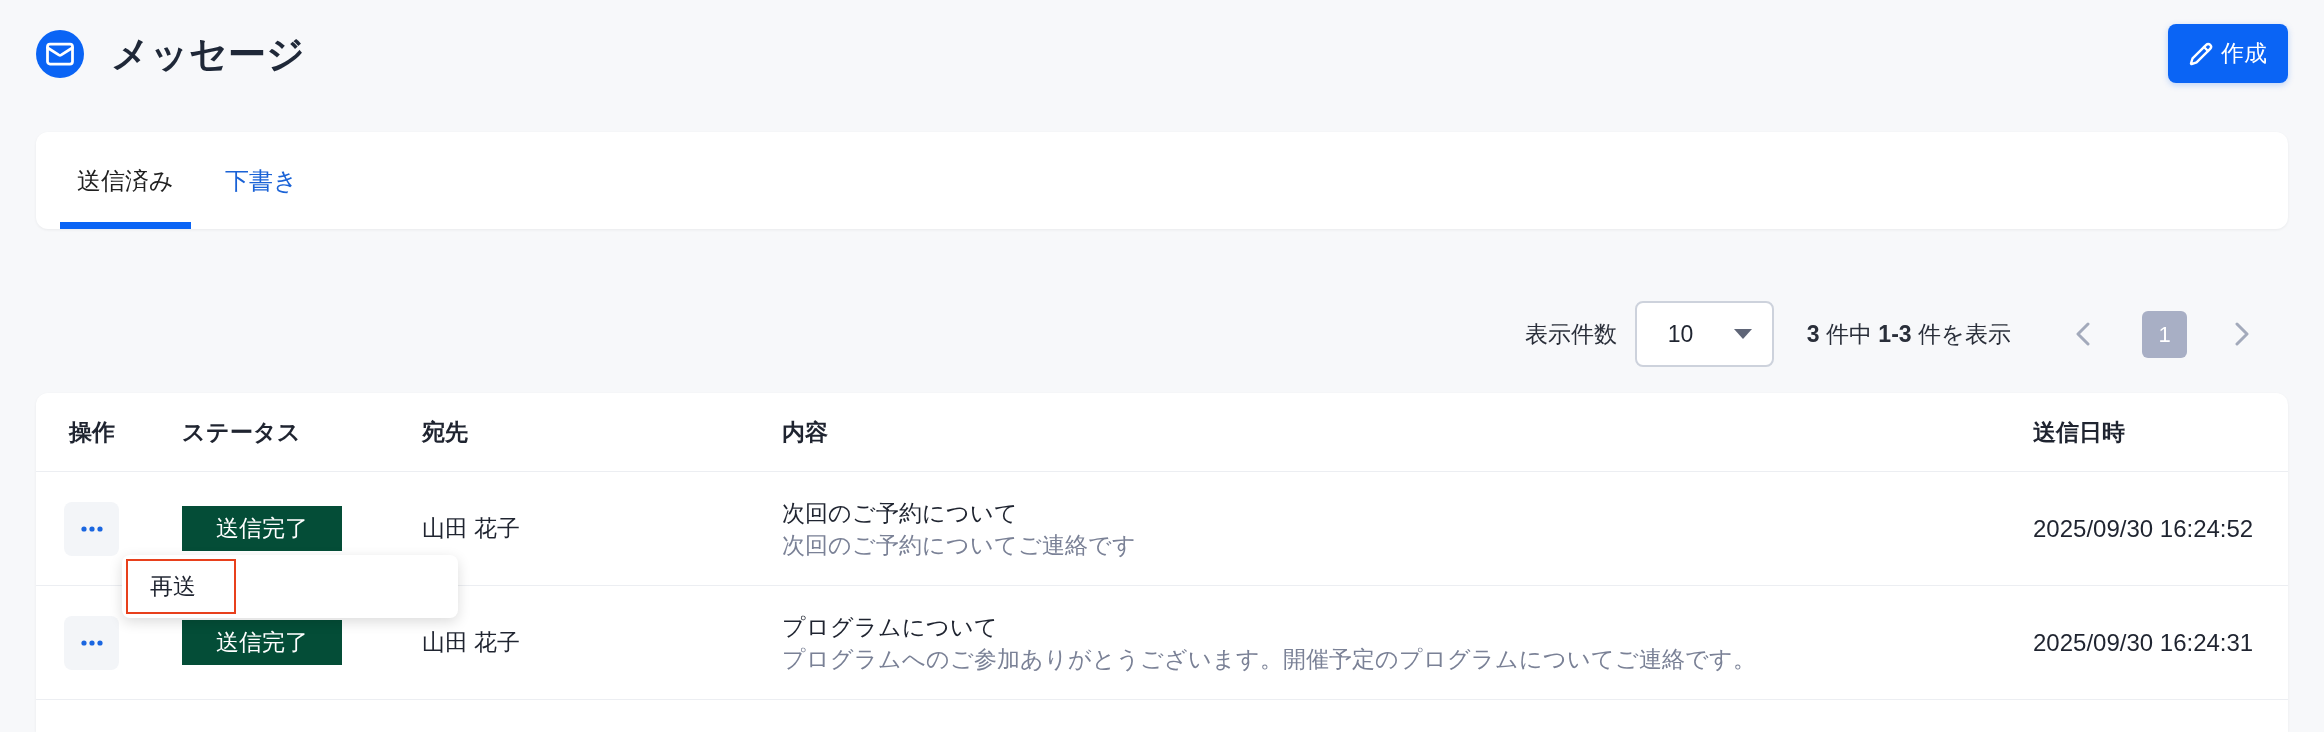 This screenshot has height=732, width=2324. What do you see at coordinates (1269, 659) in the screenshot?
I see `message-preview: プログラムへのご参加ありがとうございます。開催予定のプログラムについてご連絡です。` at bounding box center [1269, 659].